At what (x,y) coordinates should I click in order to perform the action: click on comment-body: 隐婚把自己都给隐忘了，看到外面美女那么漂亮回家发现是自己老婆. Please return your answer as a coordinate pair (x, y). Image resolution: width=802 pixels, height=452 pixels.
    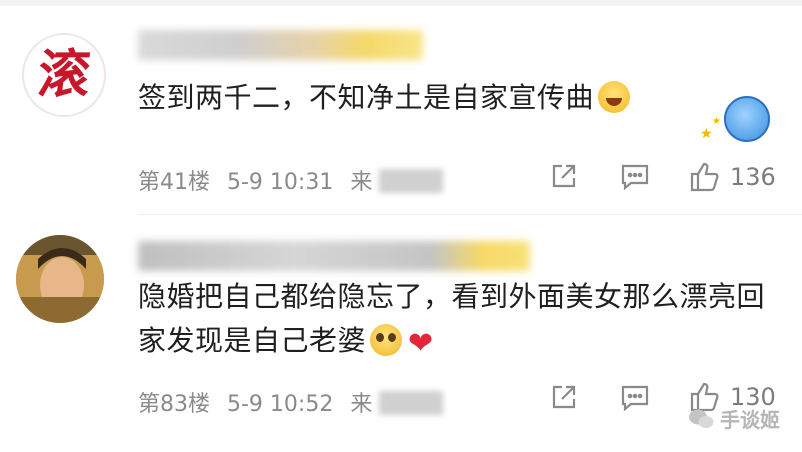
    Looking at the image, I should click on (452, 318).